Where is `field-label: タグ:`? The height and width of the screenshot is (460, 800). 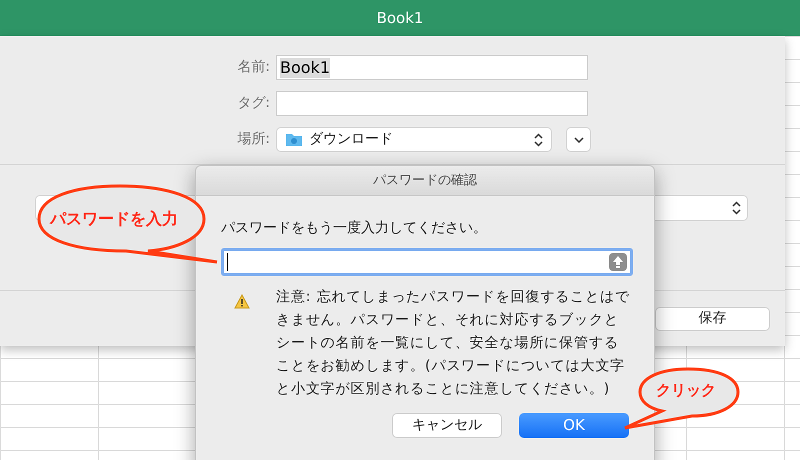
field-label: タグ: is located at coordinates (253, 103).